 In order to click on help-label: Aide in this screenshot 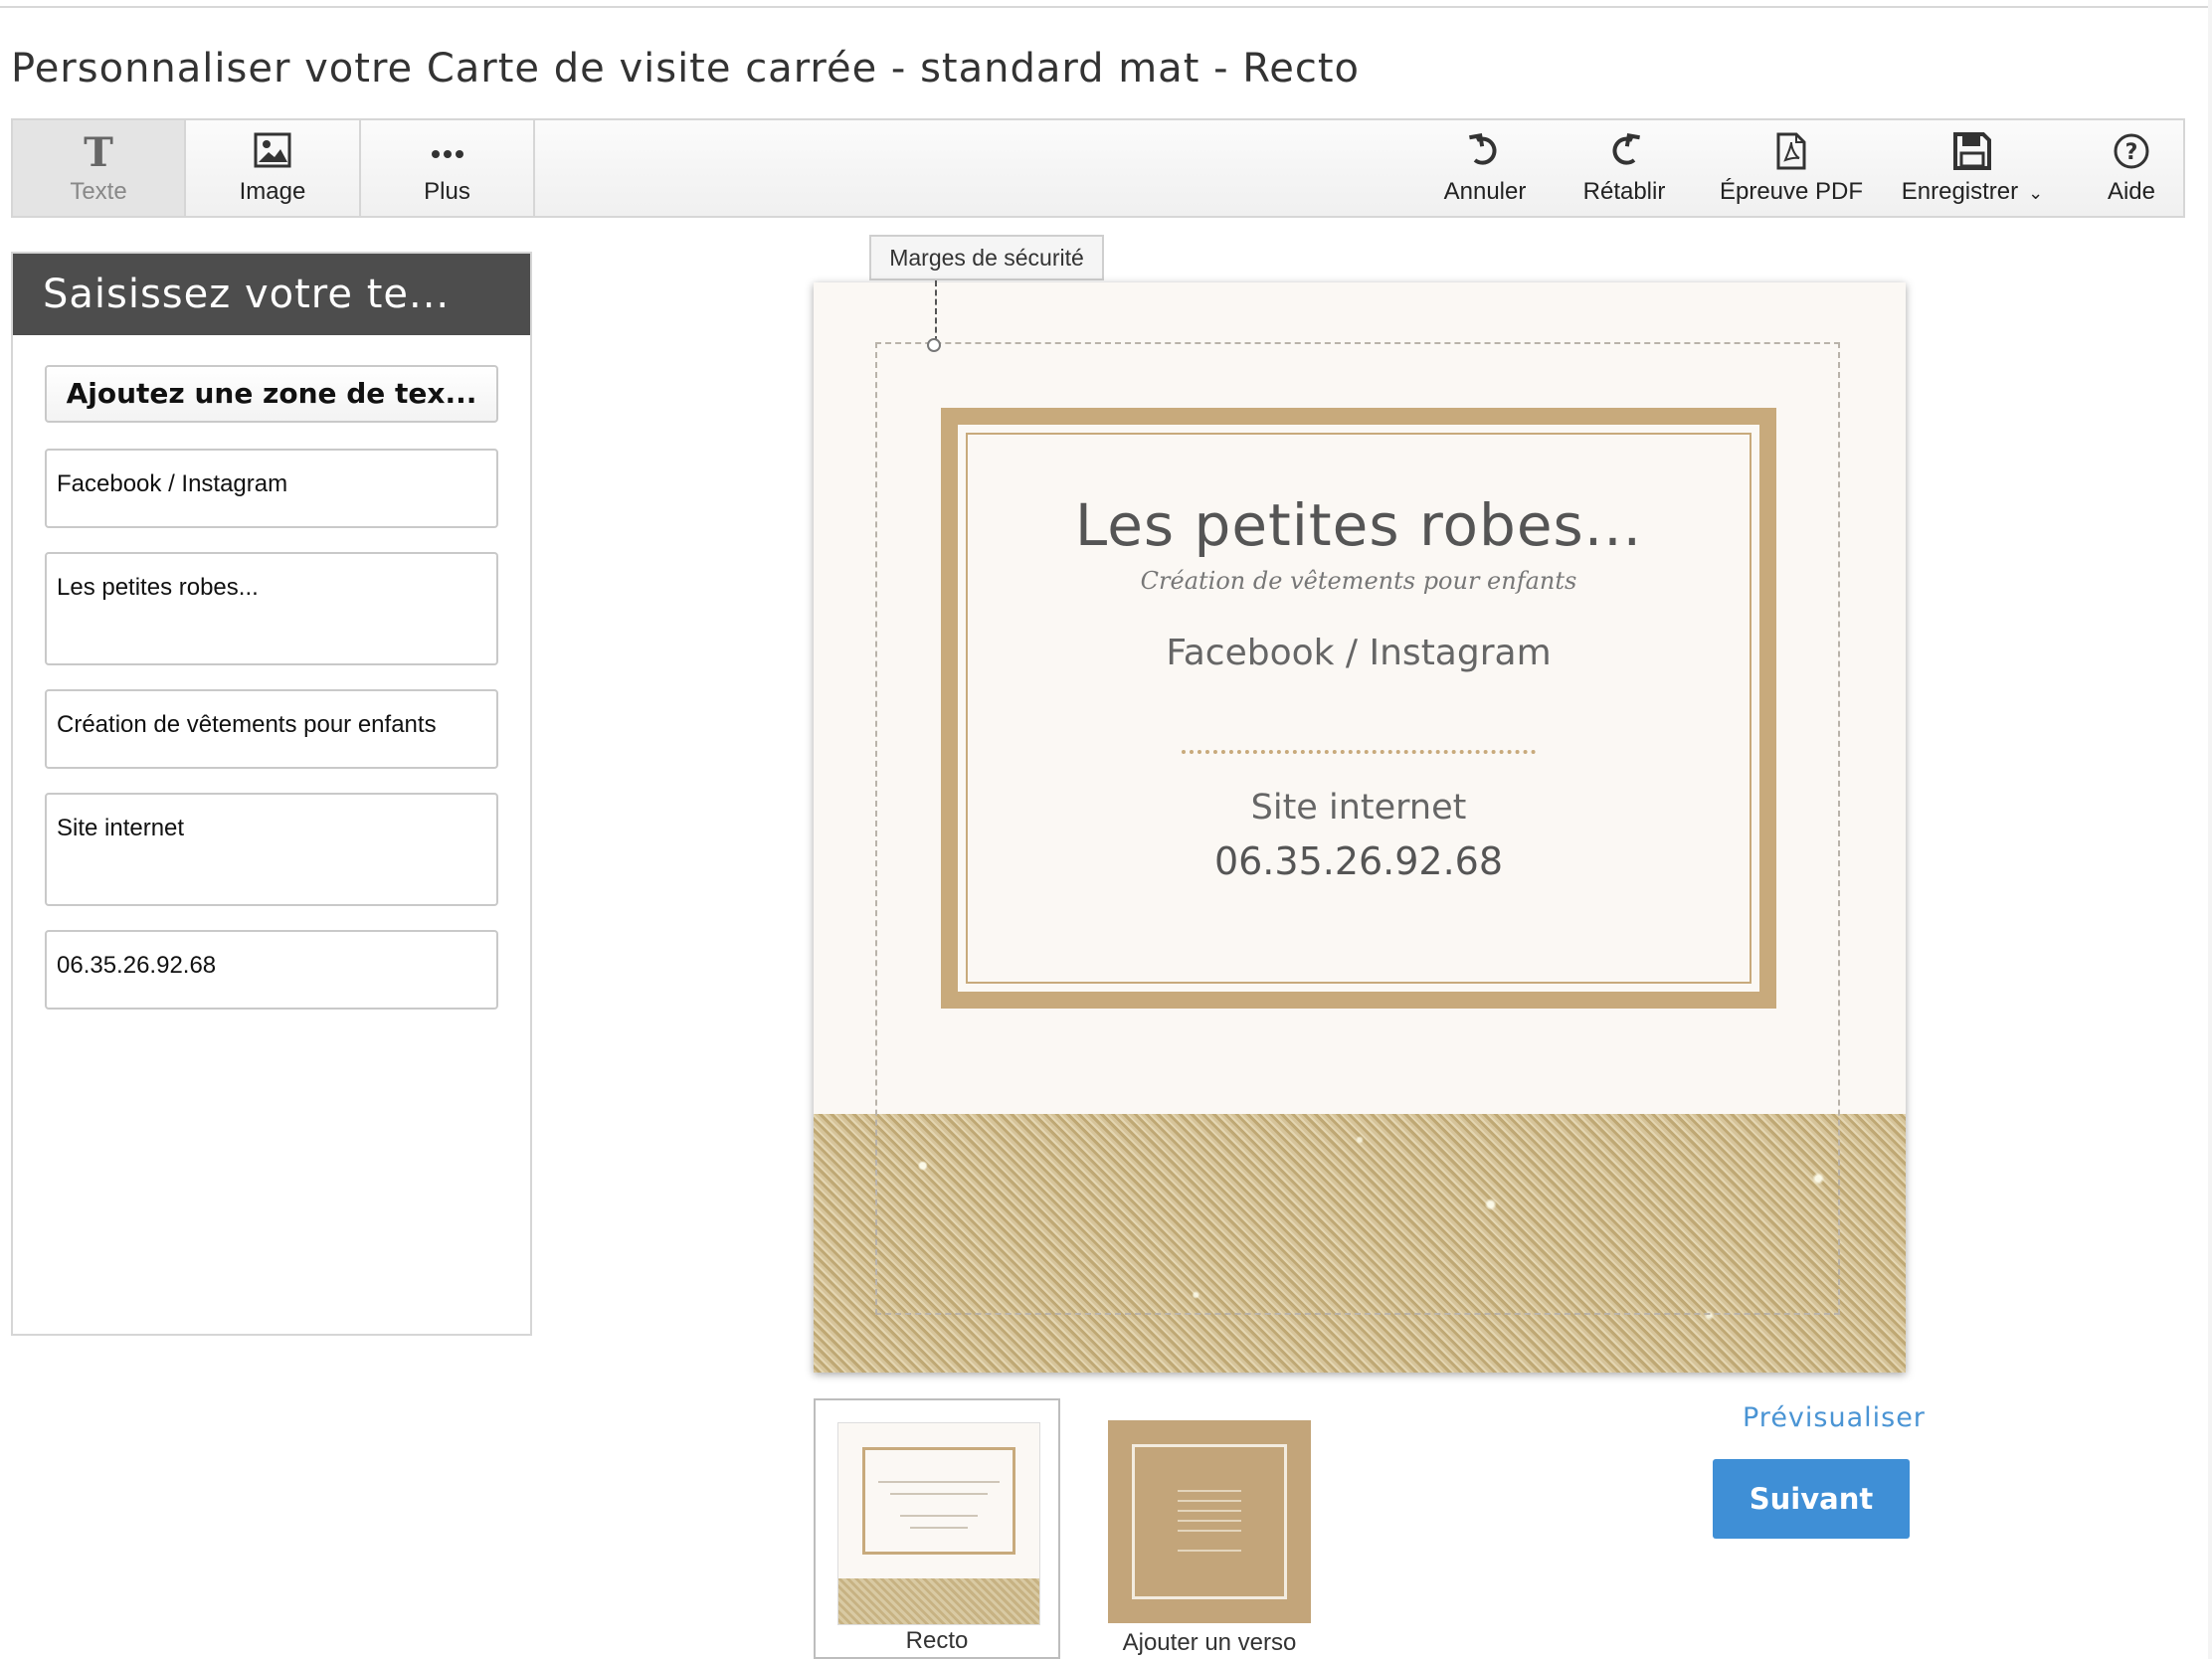, I will do `click(2131, 191)`.